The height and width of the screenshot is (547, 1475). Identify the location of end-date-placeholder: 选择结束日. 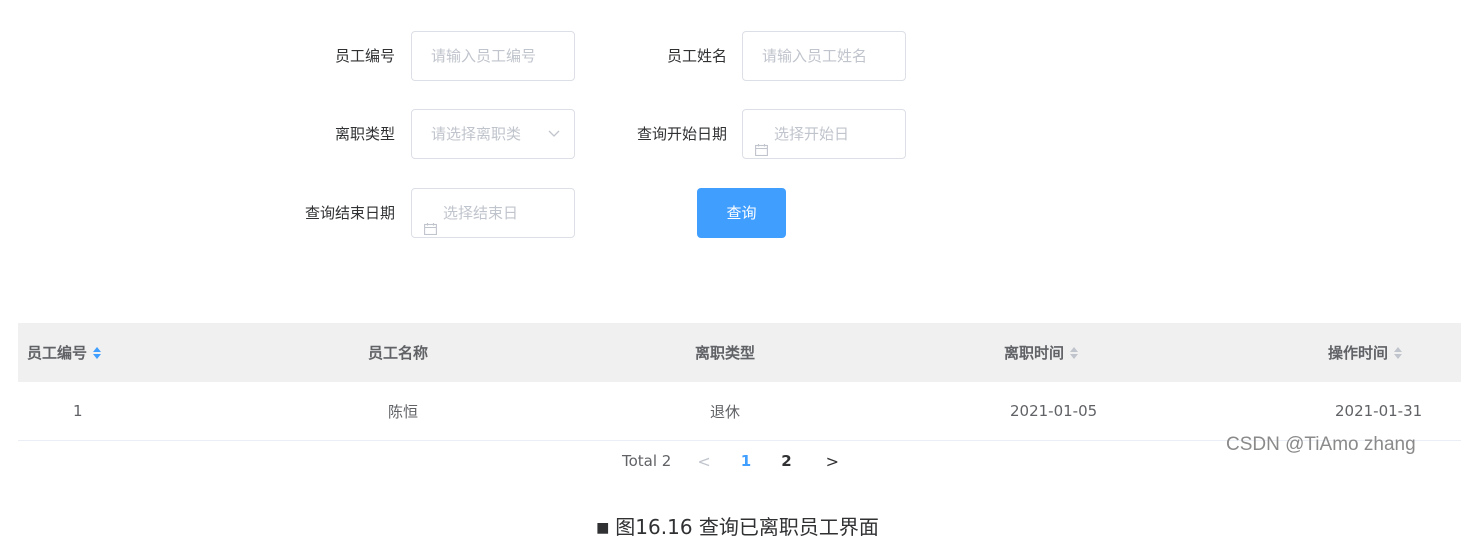
(481, 213).